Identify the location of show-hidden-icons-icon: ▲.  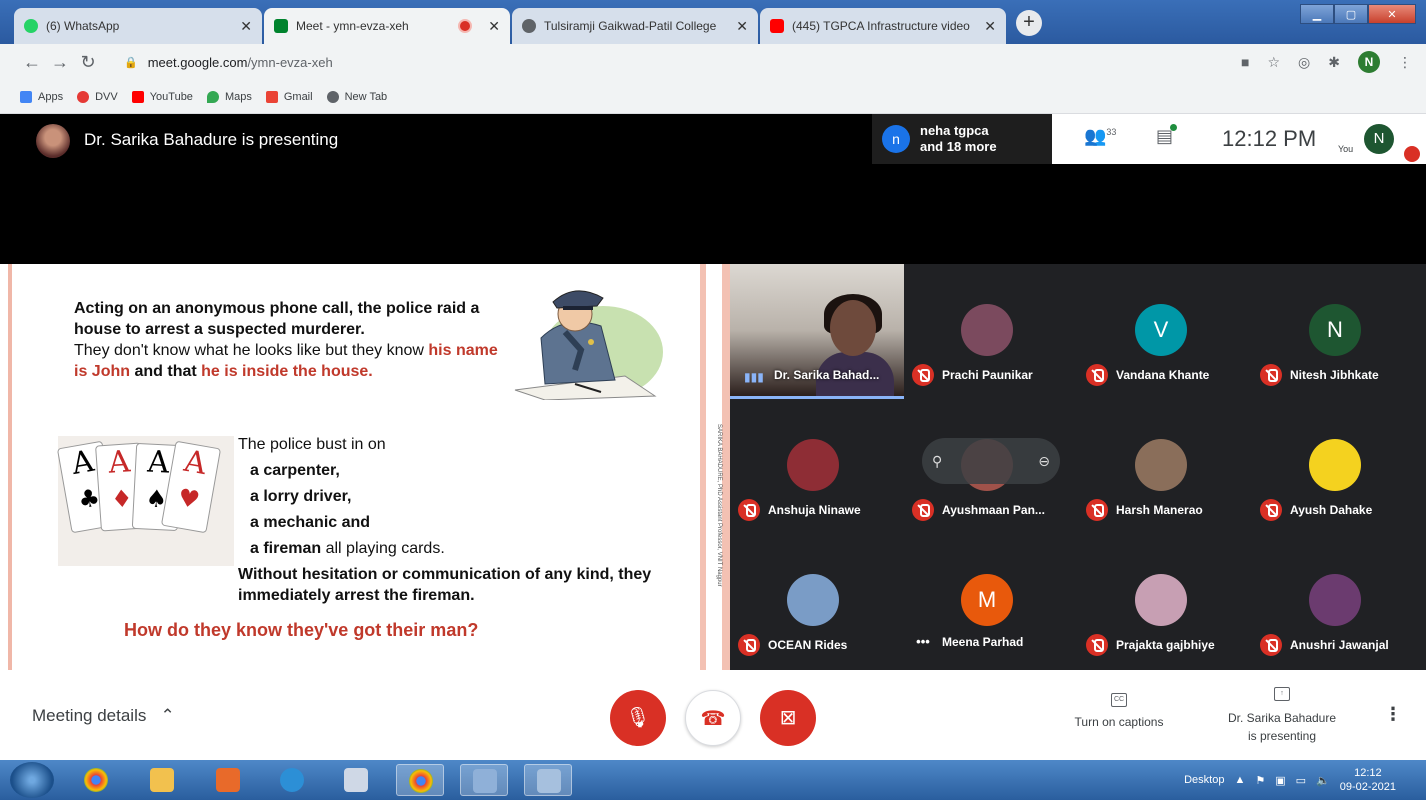
(1239, 780).